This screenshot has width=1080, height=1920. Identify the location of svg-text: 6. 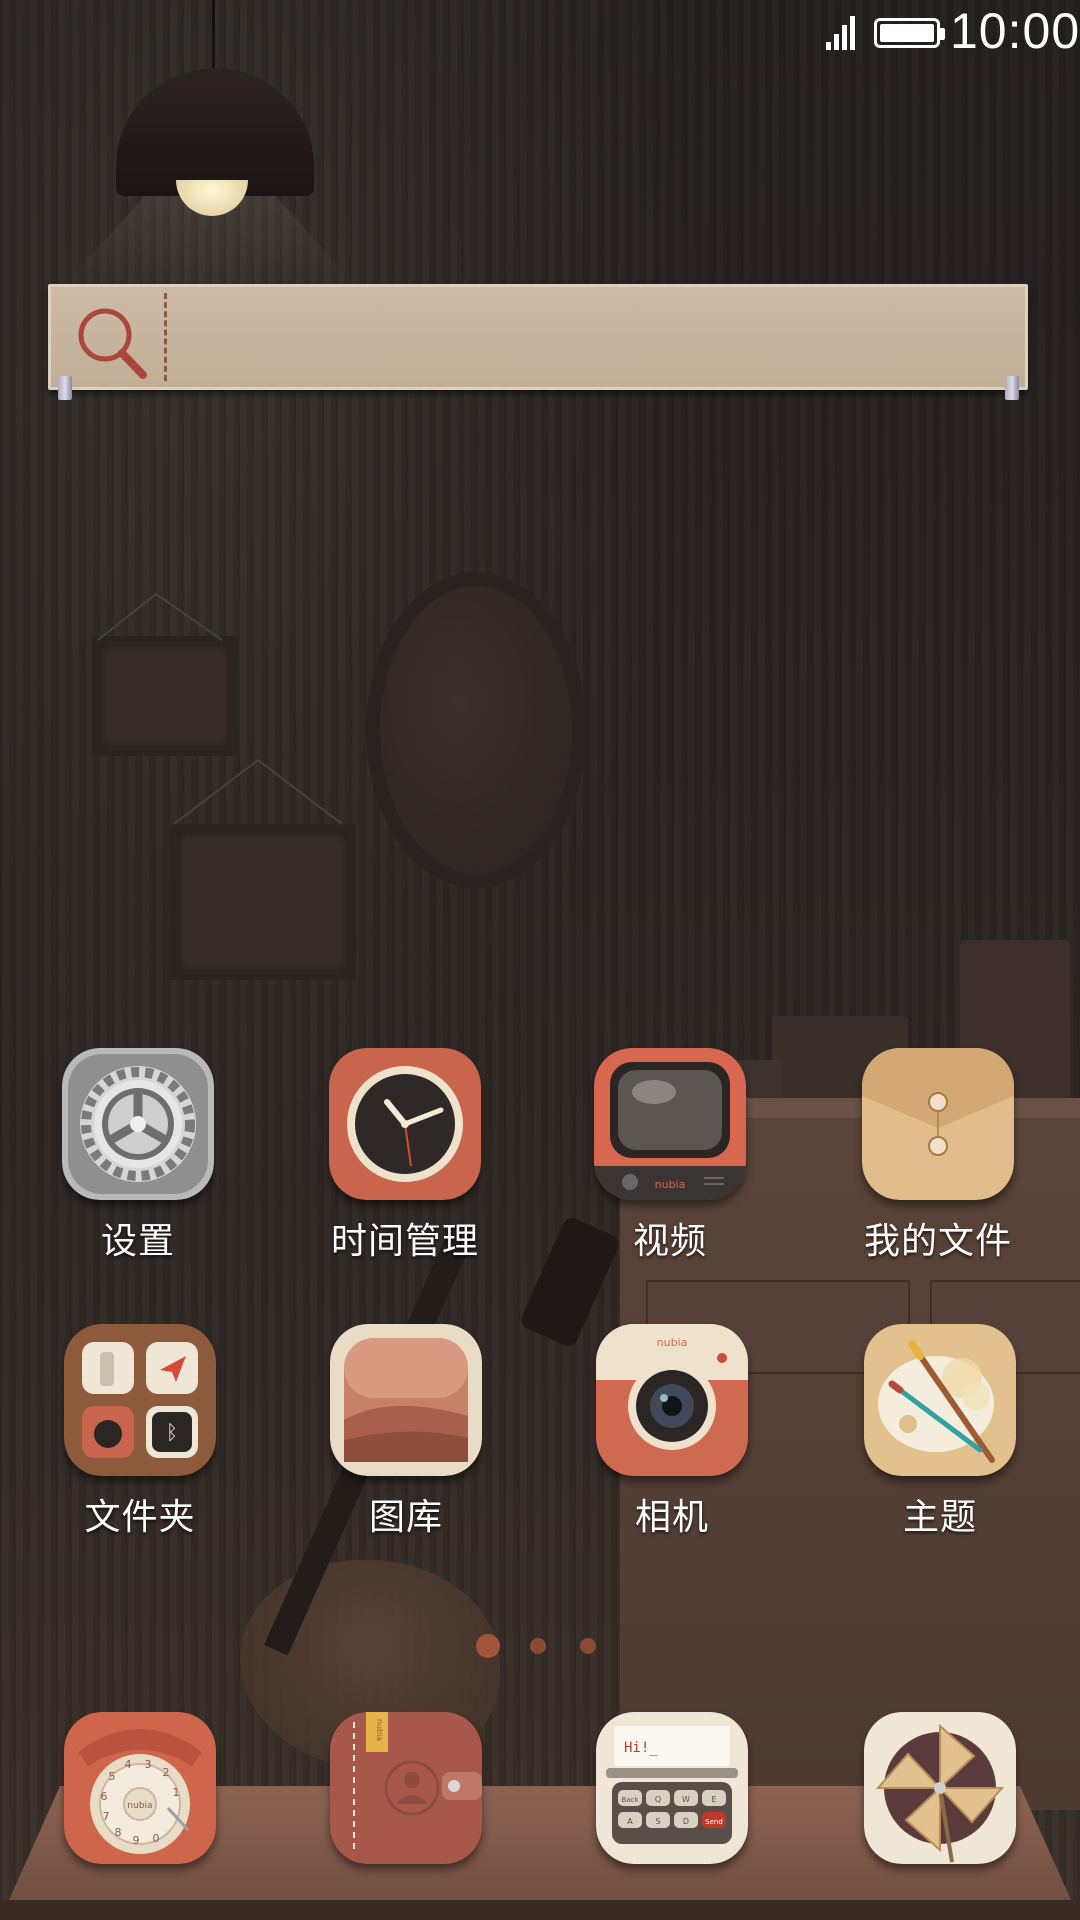
(104, 1796).